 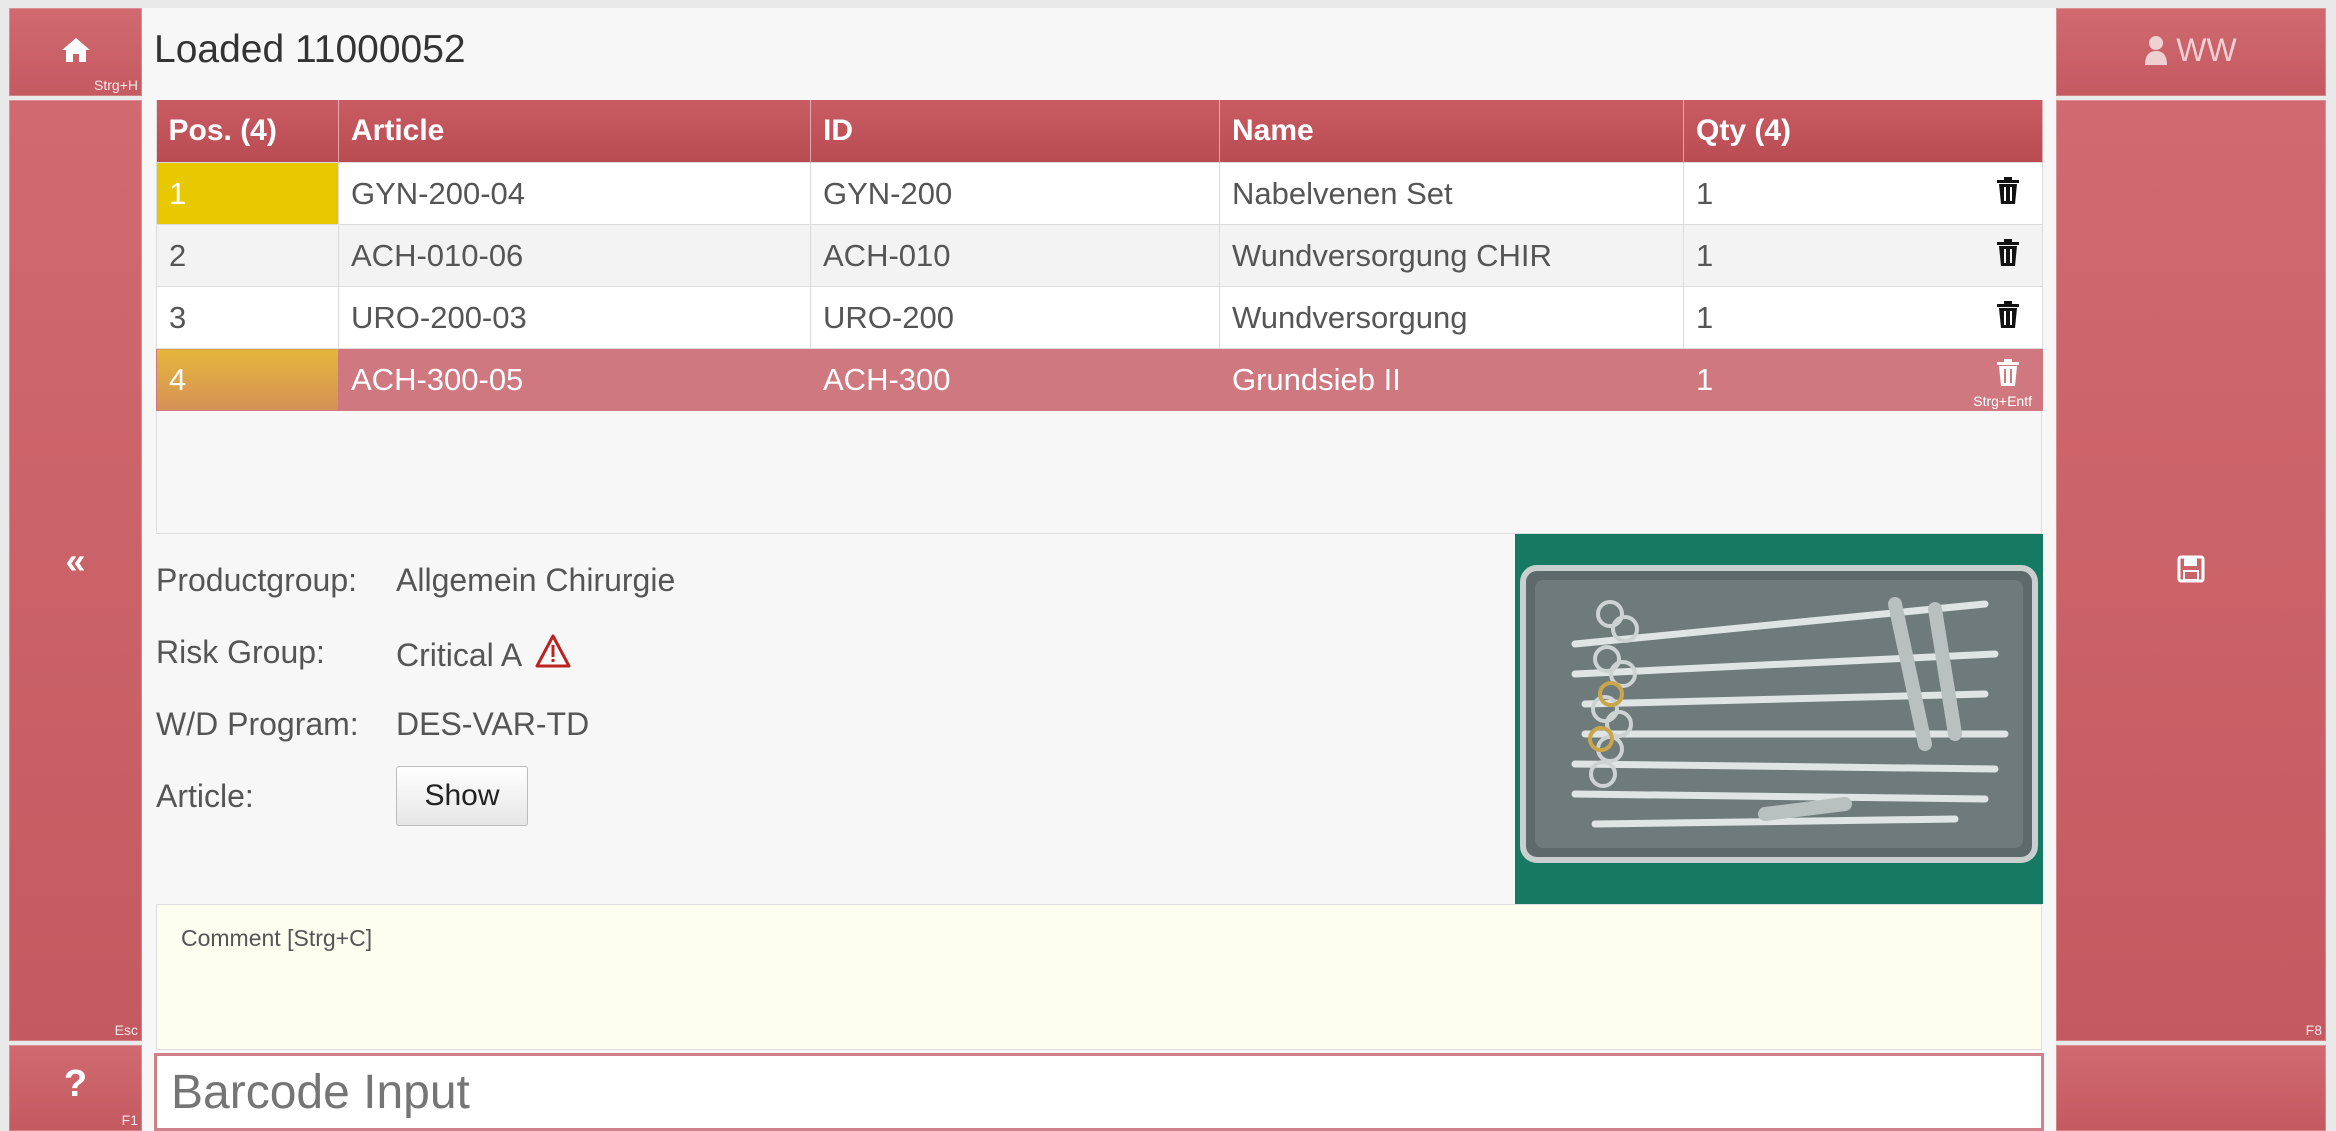 I want to click on table-row: 1 GYN-200-04 GYN-200 Nabelvenen Set 1, so click(x=1099, y=193).